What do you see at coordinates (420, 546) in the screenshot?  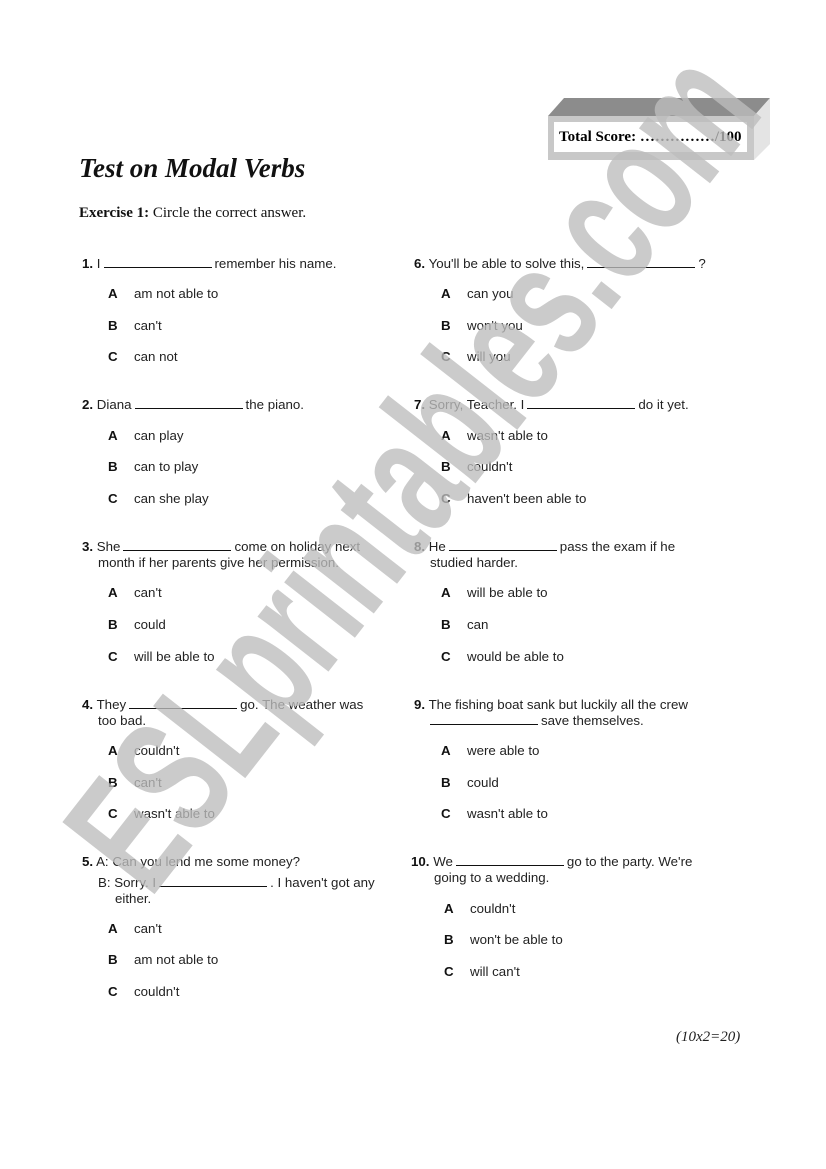 I see `question-number: 8.` at bounding box center [420, 546].